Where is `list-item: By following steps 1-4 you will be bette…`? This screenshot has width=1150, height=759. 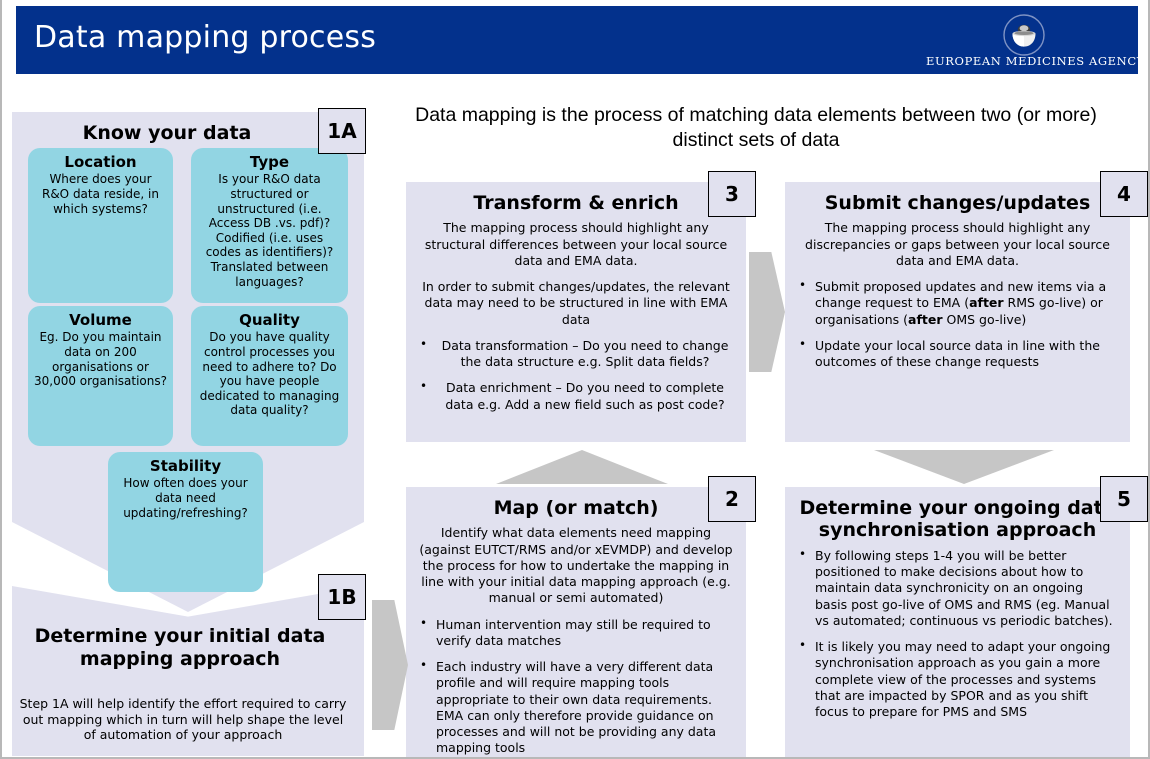
list-item: By following steps 1-4 you will be bette… is located at coordinates (957, 588).